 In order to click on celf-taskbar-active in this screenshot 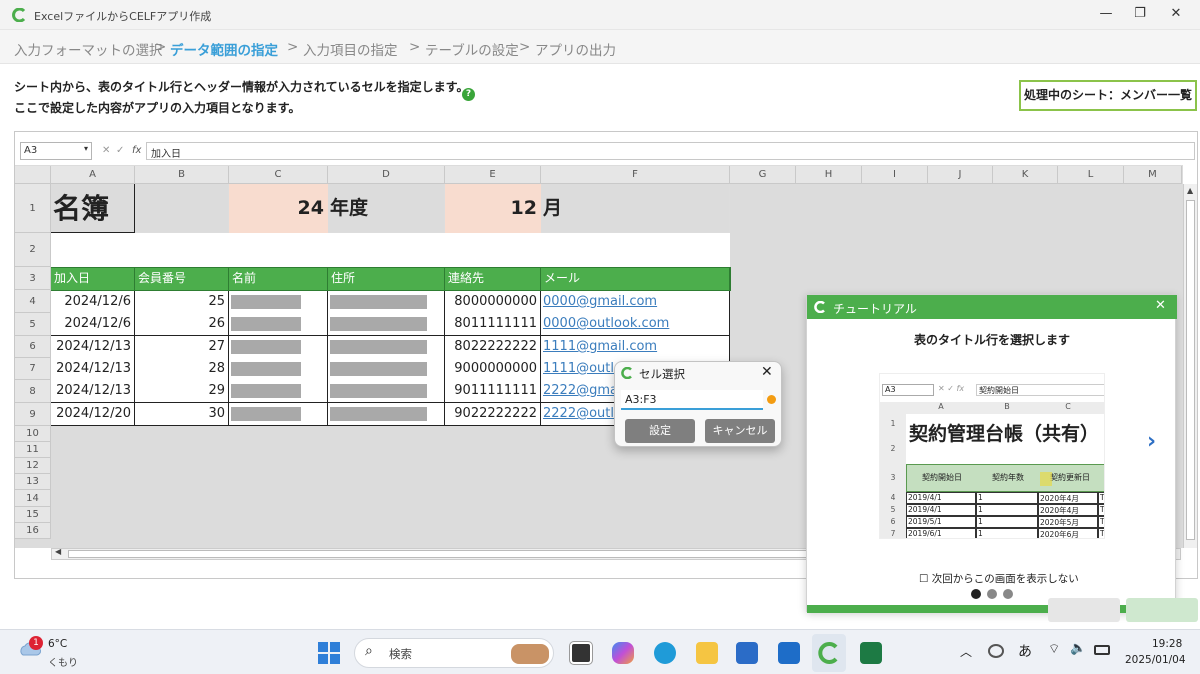, I will do `click(829, 653)`.